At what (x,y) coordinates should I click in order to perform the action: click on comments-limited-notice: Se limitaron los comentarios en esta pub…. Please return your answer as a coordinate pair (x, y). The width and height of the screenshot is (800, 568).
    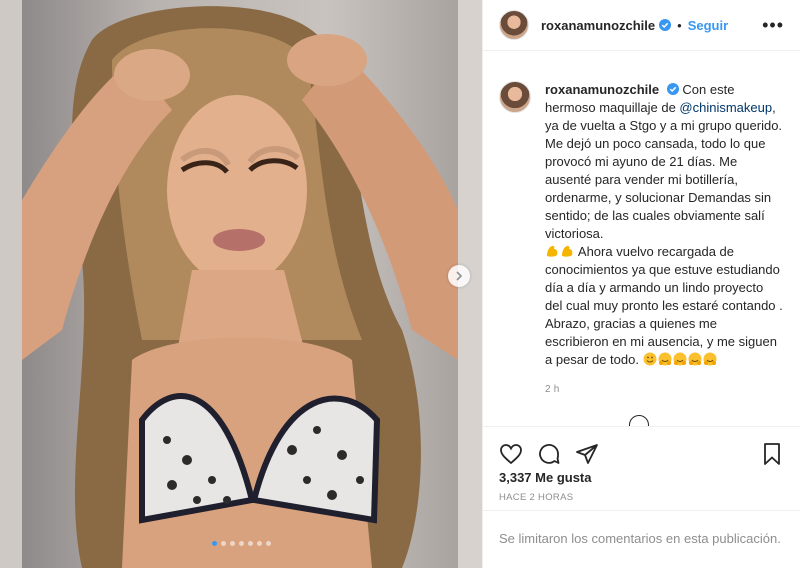
    Looking at the image, I should click on (641, 539).